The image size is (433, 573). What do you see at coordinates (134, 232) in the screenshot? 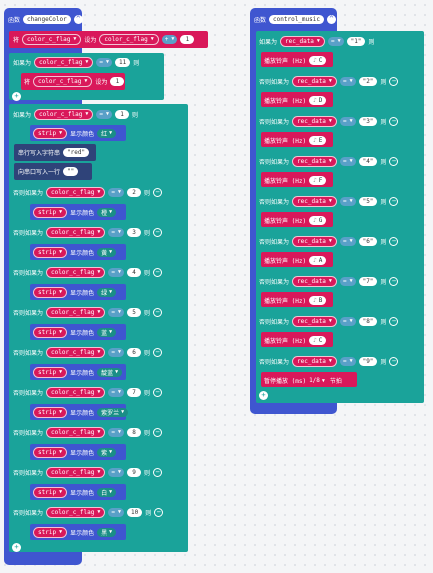
I see `number-field: 3` at bounding box center [134, 232].